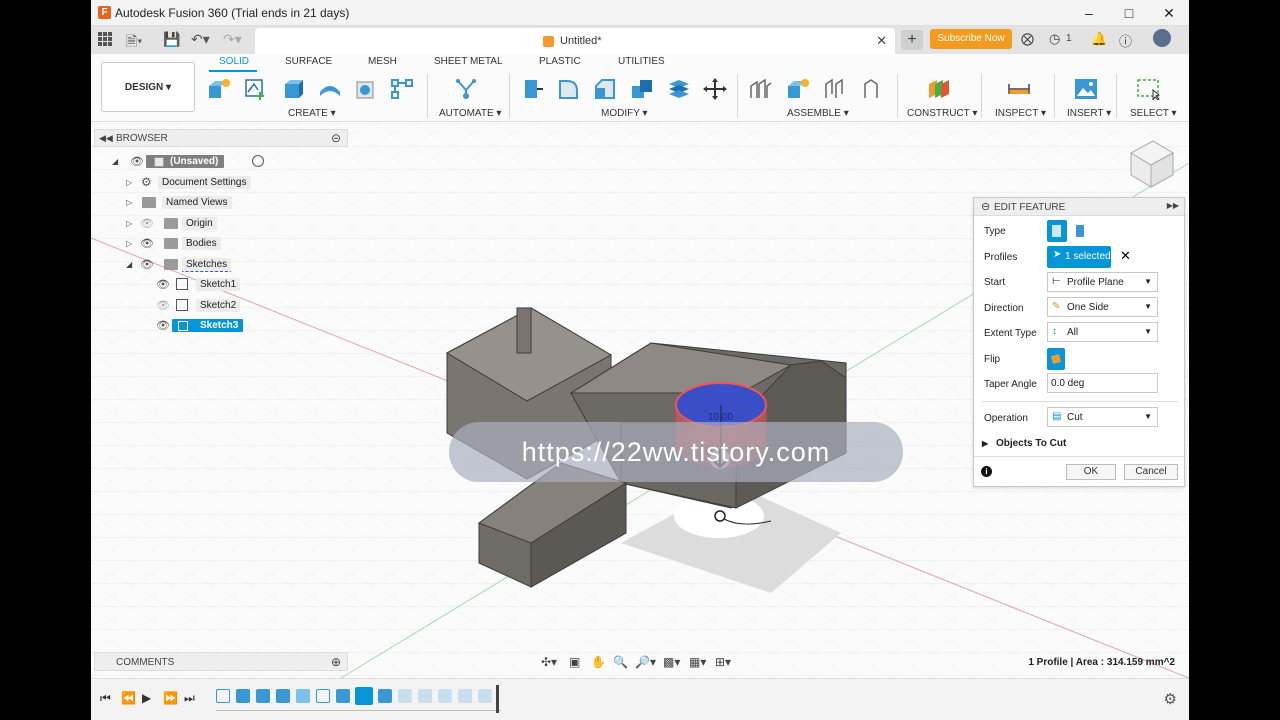 This screenshot has height=720, width=1280. I want to click on direction-dropdown: ✎ One Side ▼, so click(1102, 307).